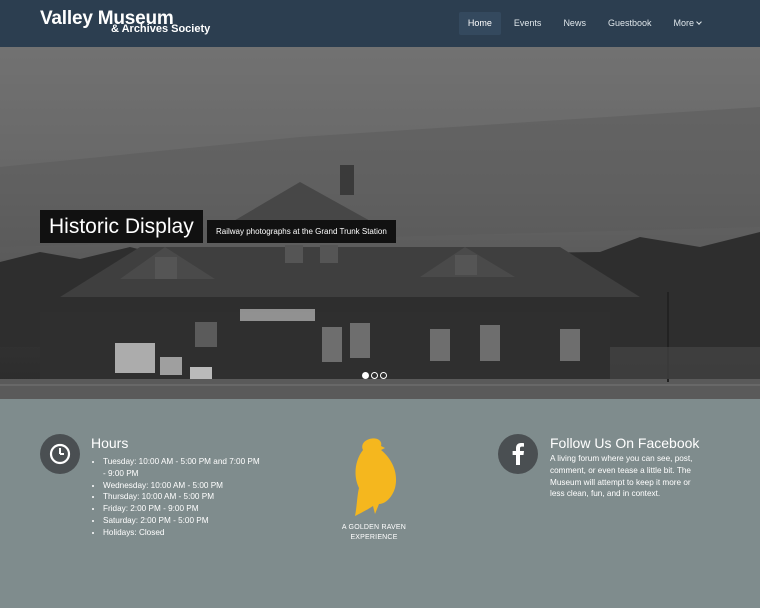  Describe the element at coordinates (624, 443) in the screenshot. I see `facebook-title: Follow Us On Facebook` at that location.